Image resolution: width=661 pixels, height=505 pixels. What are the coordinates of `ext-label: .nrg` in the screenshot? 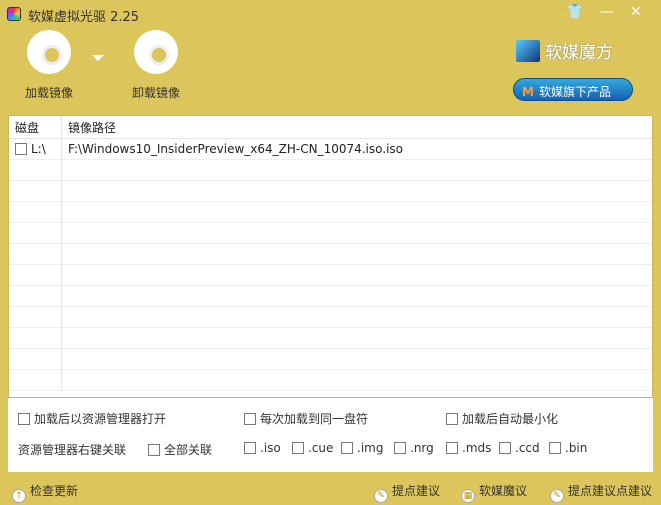 It's located at (422, 448).